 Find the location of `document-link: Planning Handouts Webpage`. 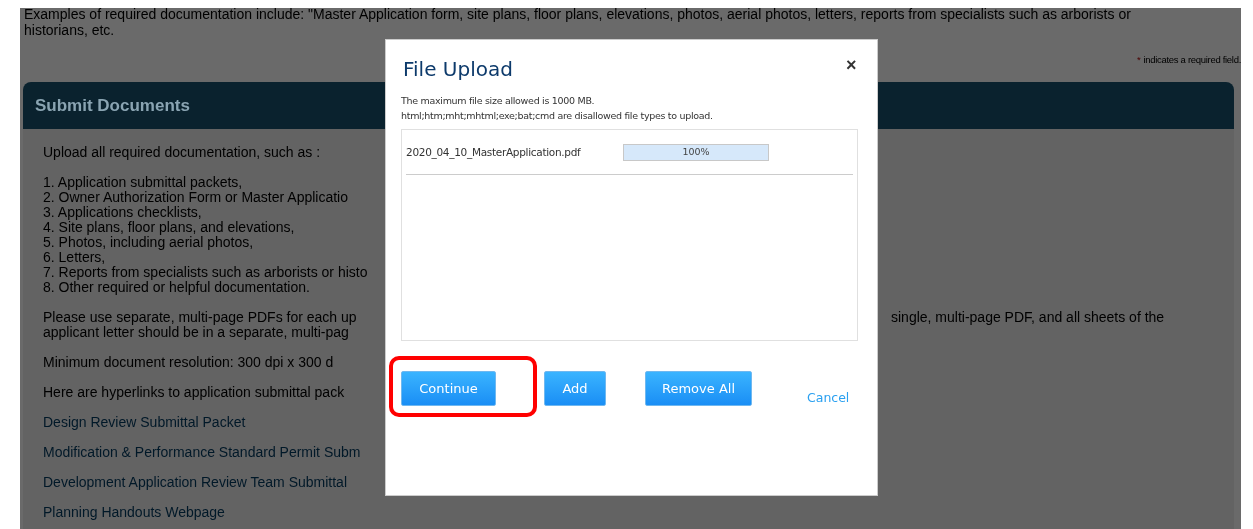

document-link: Planning Handouts Webpage is located at coordinates (134, 512).